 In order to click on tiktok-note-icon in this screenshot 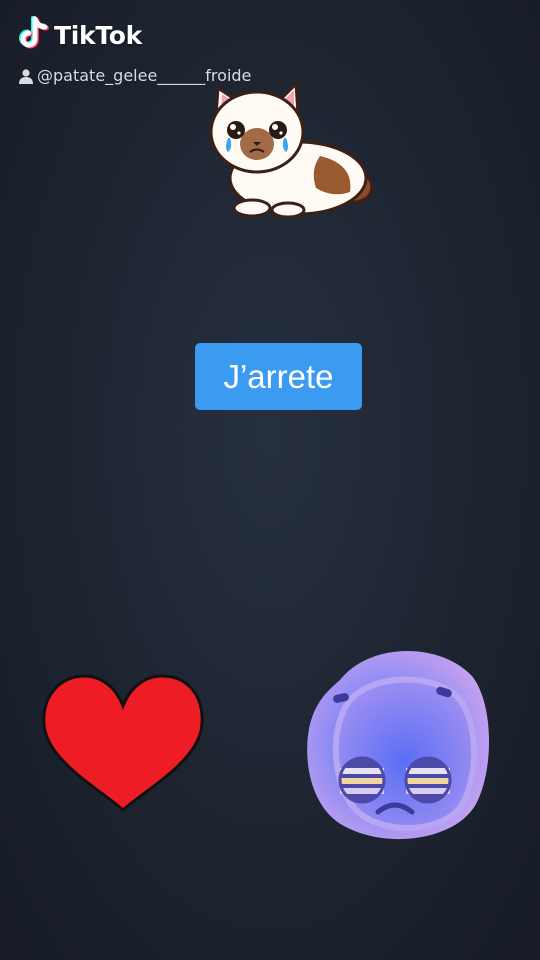, I will do `click(34, 32)`.